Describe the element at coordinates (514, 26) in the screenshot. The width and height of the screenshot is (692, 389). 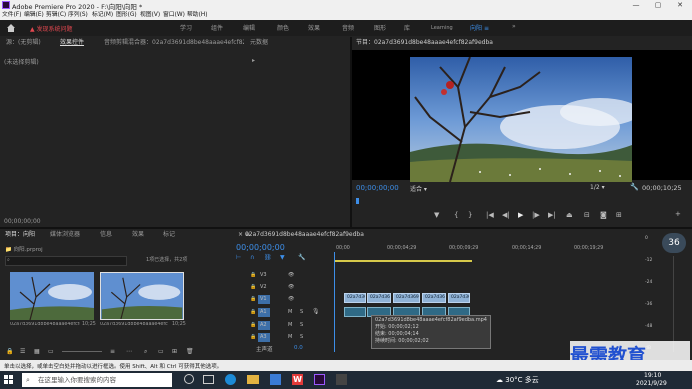
I see `workspace-overflow-icon: »` at that location.